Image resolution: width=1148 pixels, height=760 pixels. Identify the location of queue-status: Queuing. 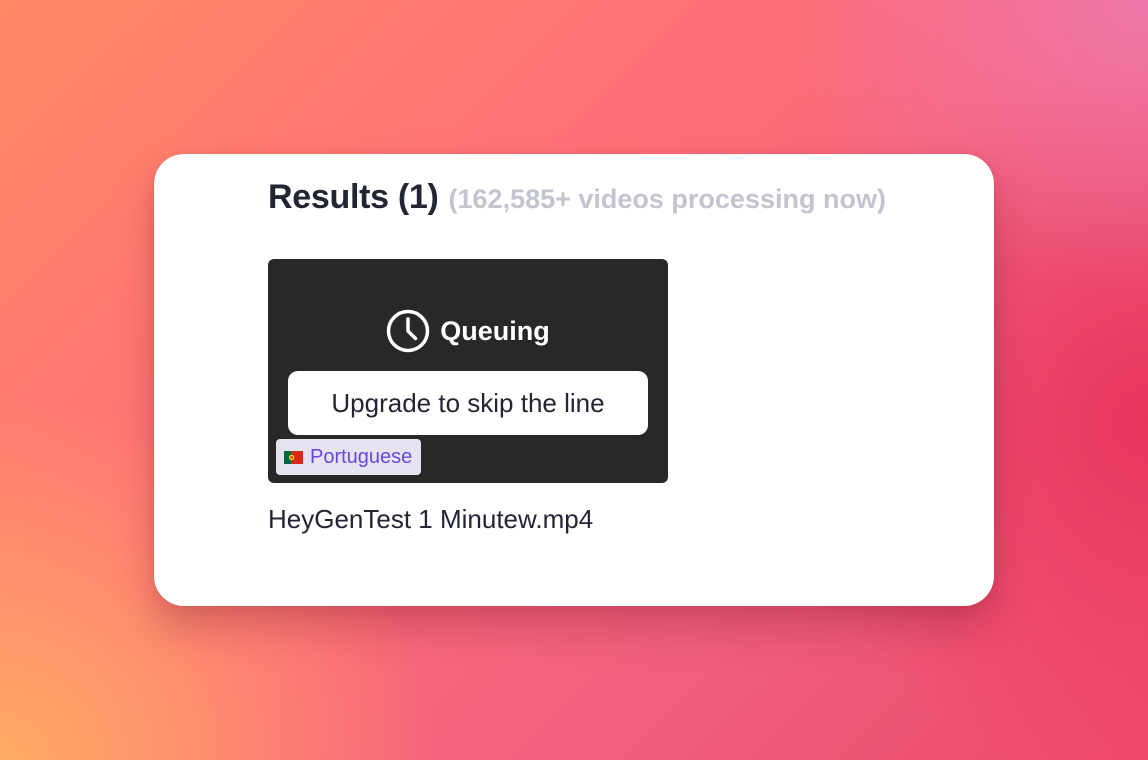
(468, 331).